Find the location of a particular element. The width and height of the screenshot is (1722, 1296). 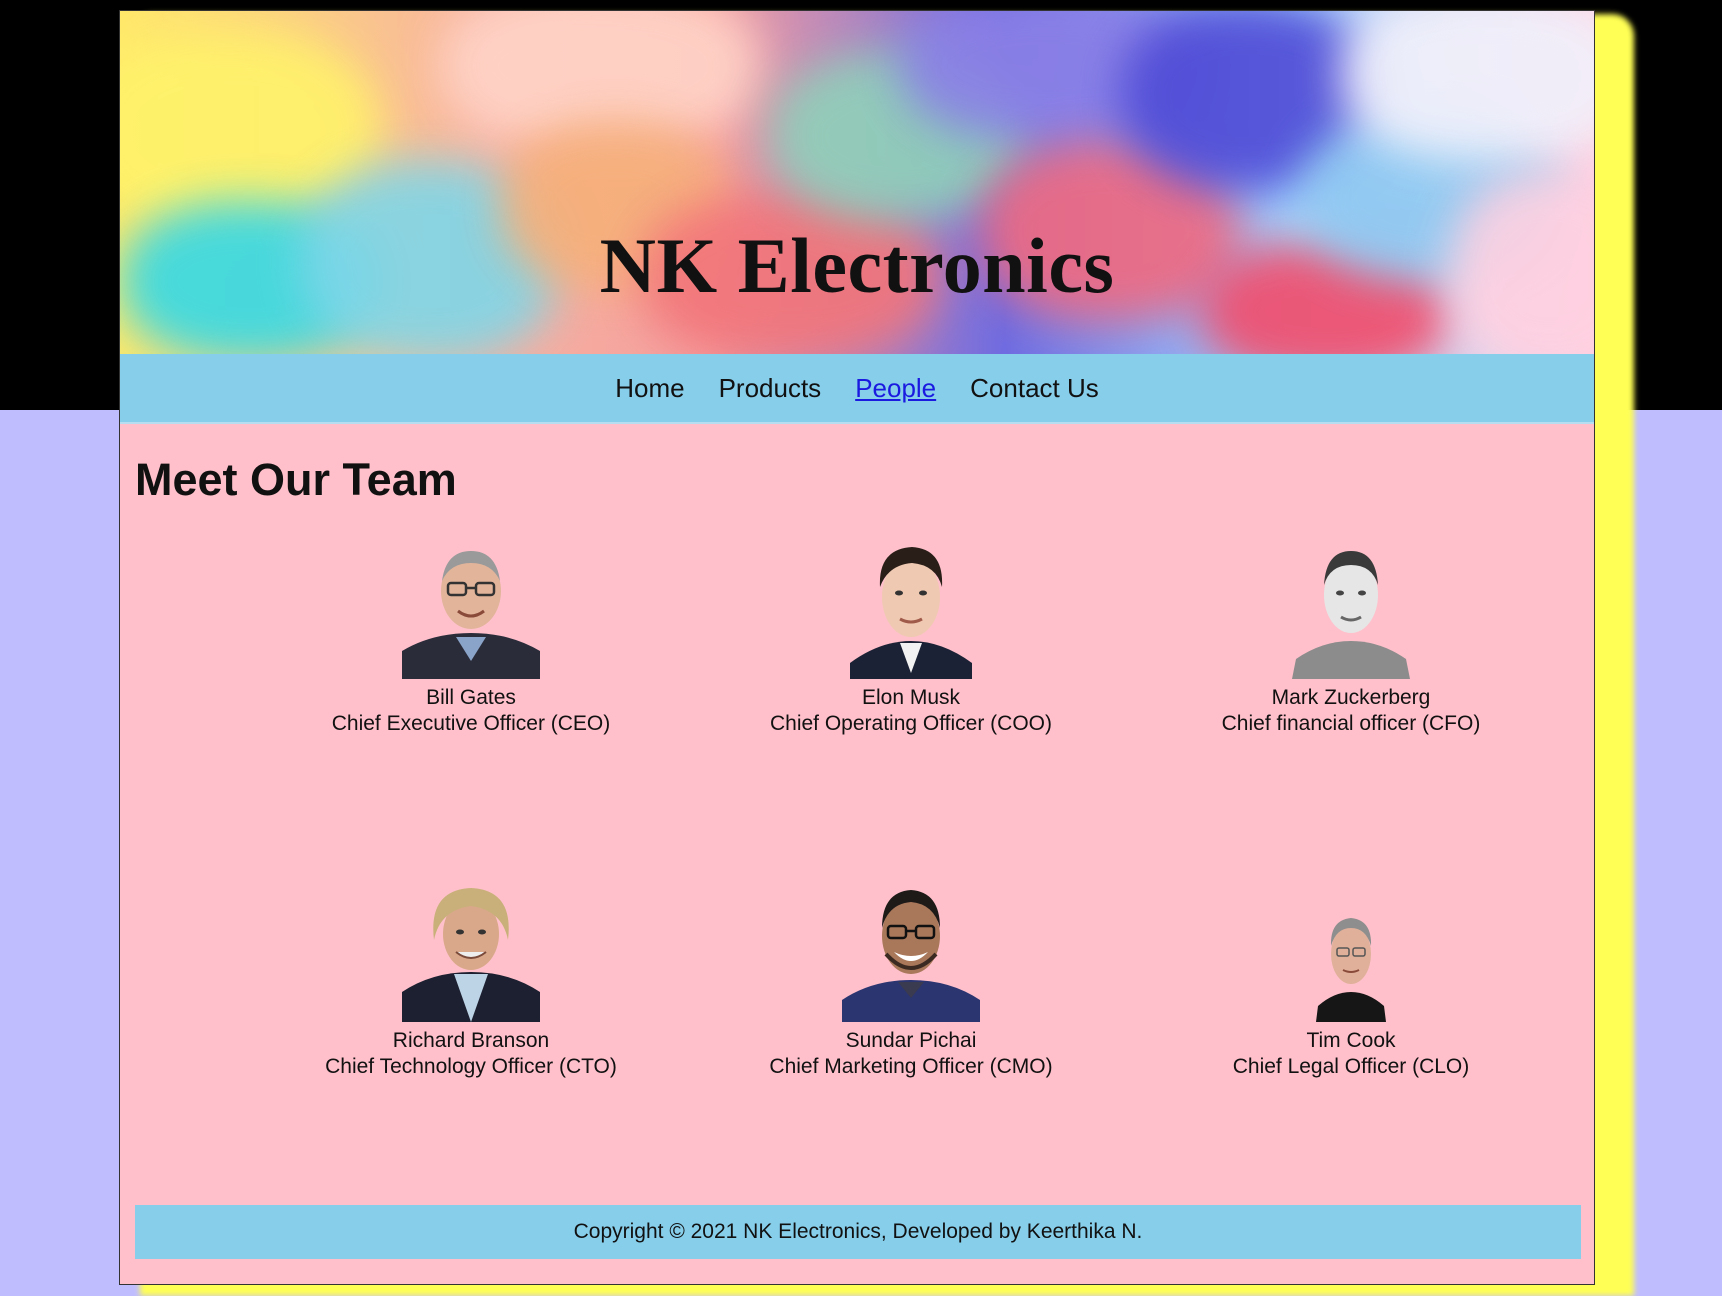

member-role: Chief Technology Officer (CTO) is located at coordinates (471, 1066).